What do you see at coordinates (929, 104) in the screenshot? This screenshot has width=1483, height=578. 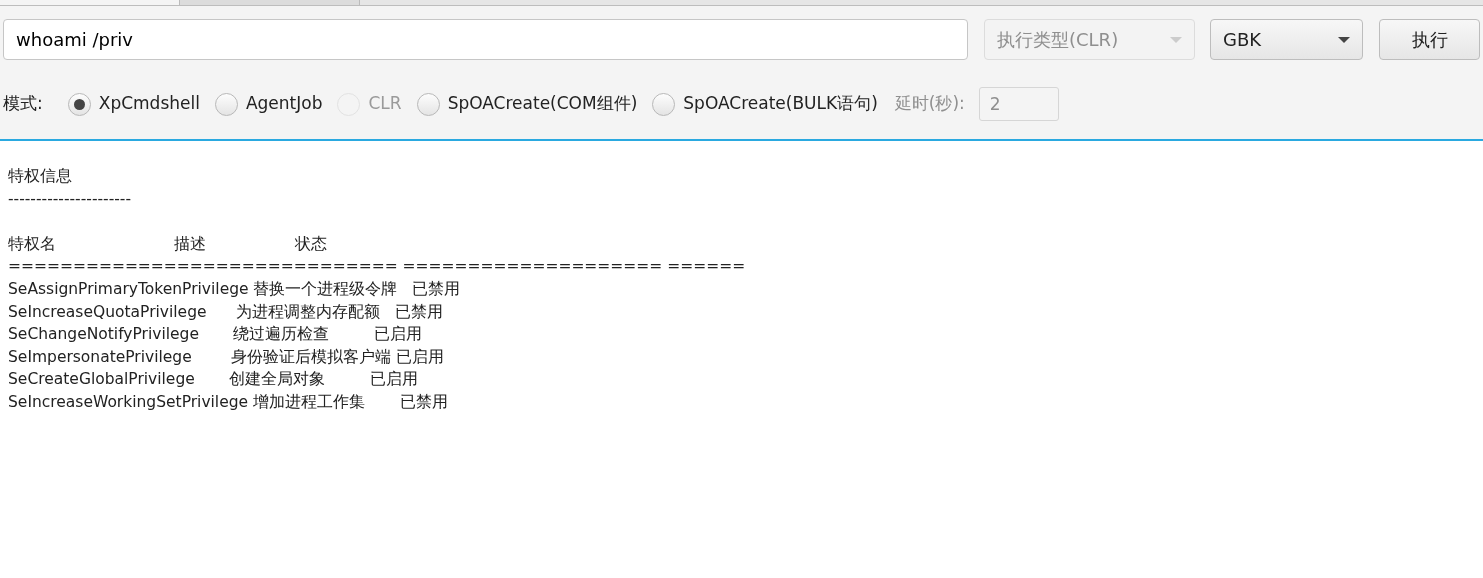 I see `delay-label: 延时(秒):` at bounding box center [929, 104].